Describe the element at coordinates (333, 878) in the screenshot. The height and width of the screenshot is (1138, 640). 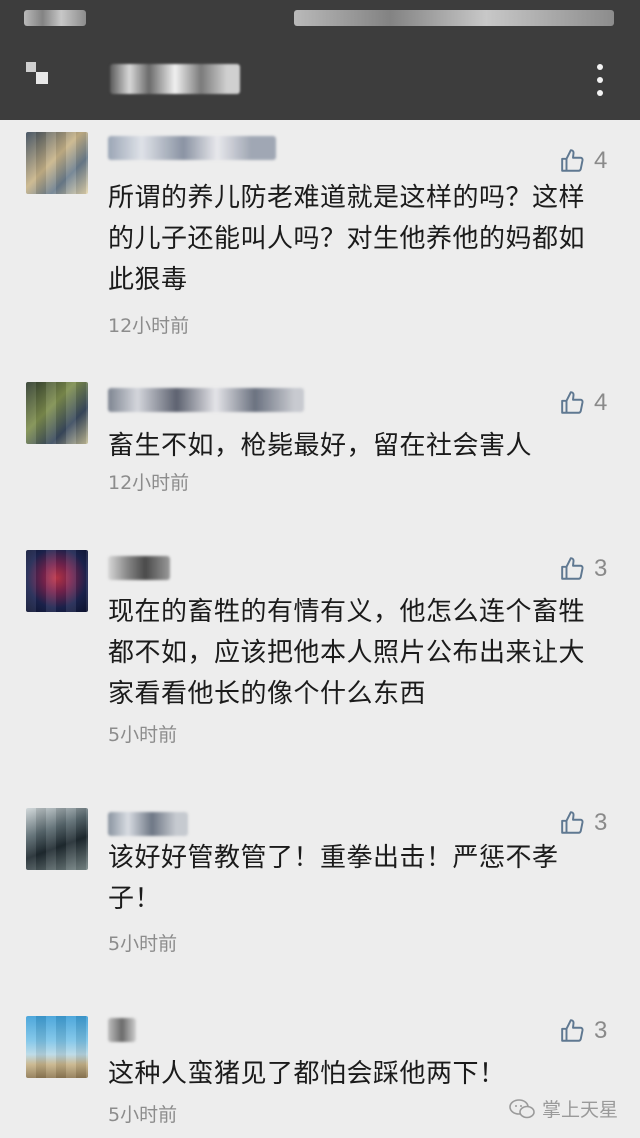
I see `comment-text: 该好好管教管了！重拳出击！严惩不孝子！` at that location.